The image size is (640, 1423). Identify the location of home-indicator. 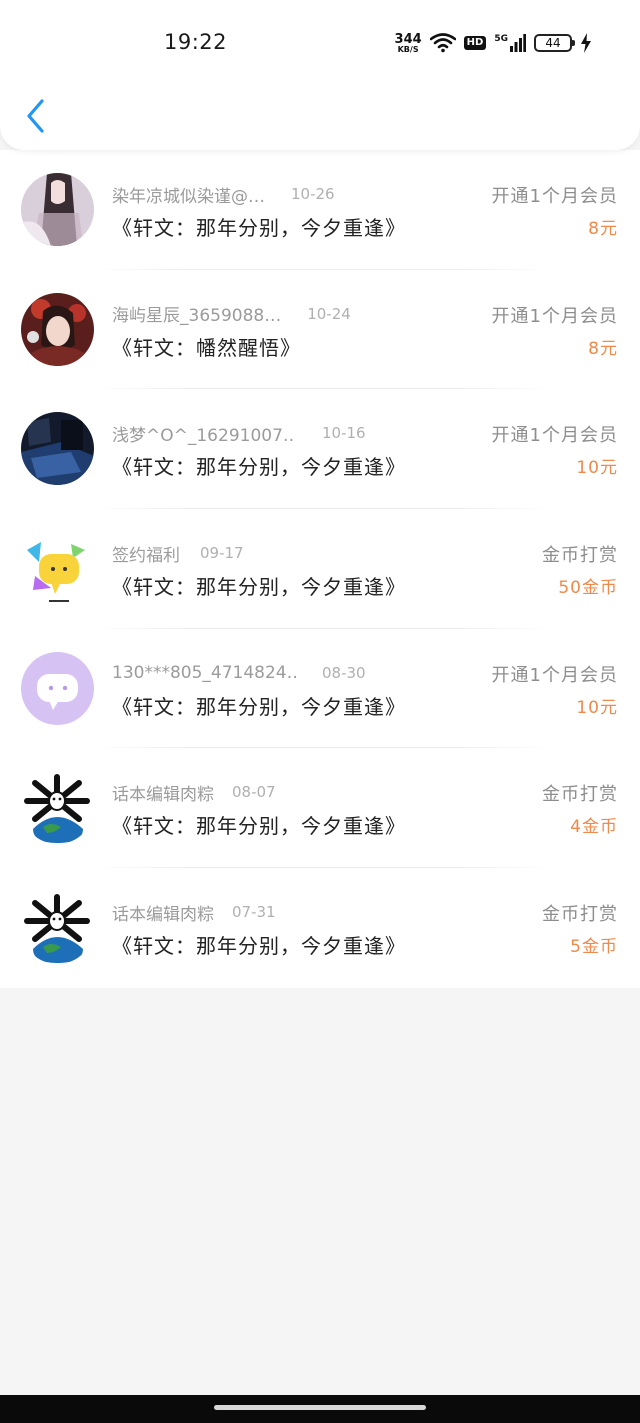
(320, 1407).